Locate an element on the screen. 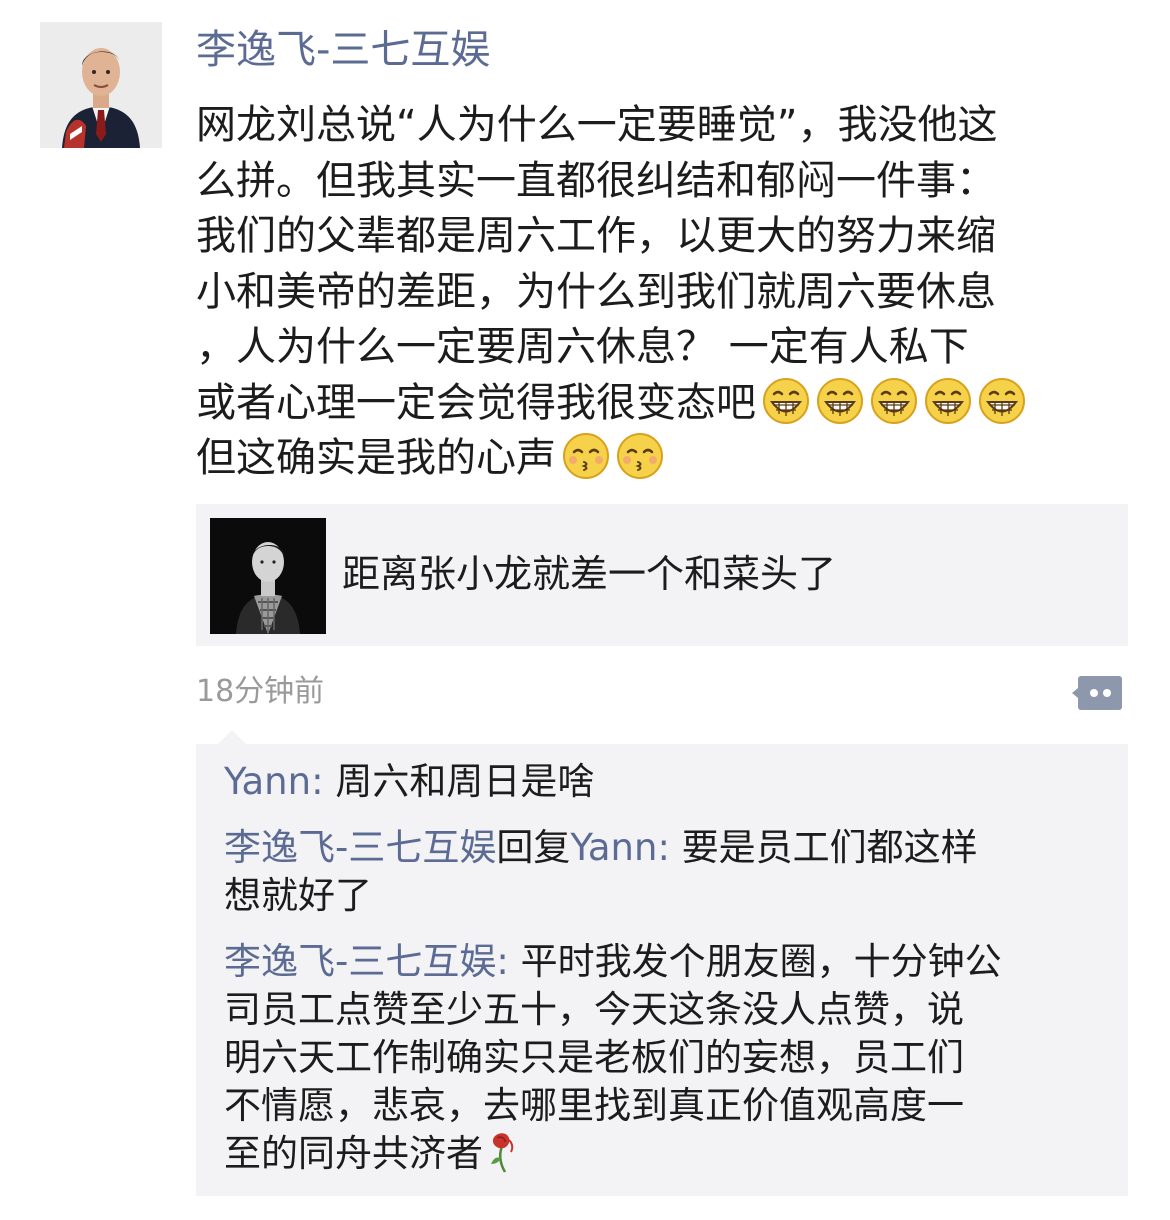  shared-link-card: 距离张小龙就差一个和菜头了 is located at coordinates (662, 575).